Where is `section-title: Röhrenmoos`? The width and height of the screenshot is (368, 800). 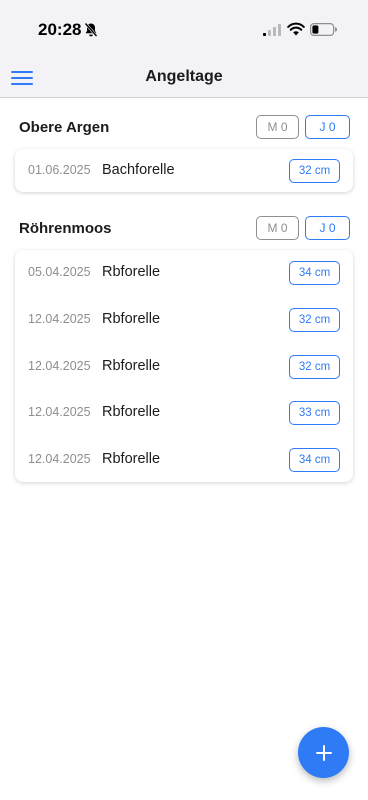 section-title: Röhrenmoos is located at coordinates (65, 228).